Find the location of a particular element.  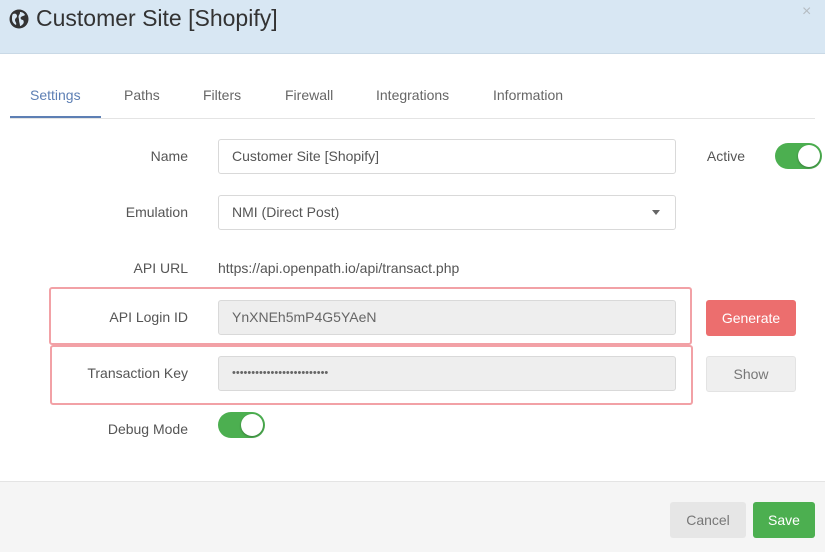

highlight-transaction-key is located at coordinates (371, 375).